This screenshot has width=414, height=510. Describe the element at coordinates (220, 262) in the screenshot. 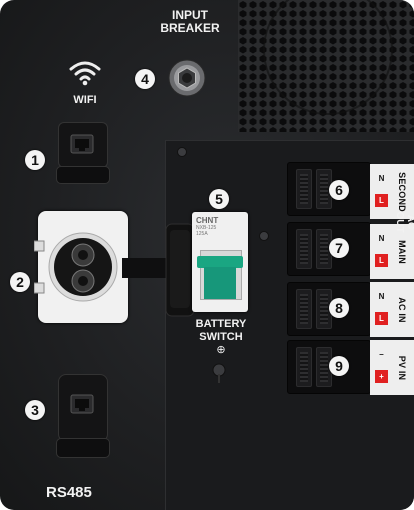

I see `battery-breaker: CHNT NXB-125 125A` at that location.